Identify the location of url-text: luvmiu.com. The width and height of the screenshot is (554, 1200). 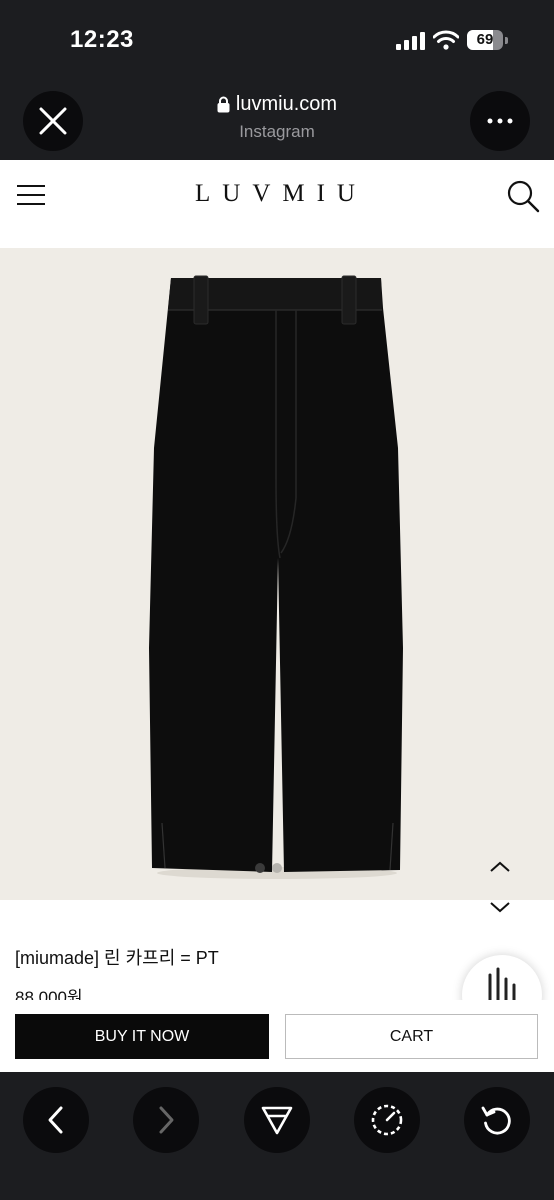
(286, 104).